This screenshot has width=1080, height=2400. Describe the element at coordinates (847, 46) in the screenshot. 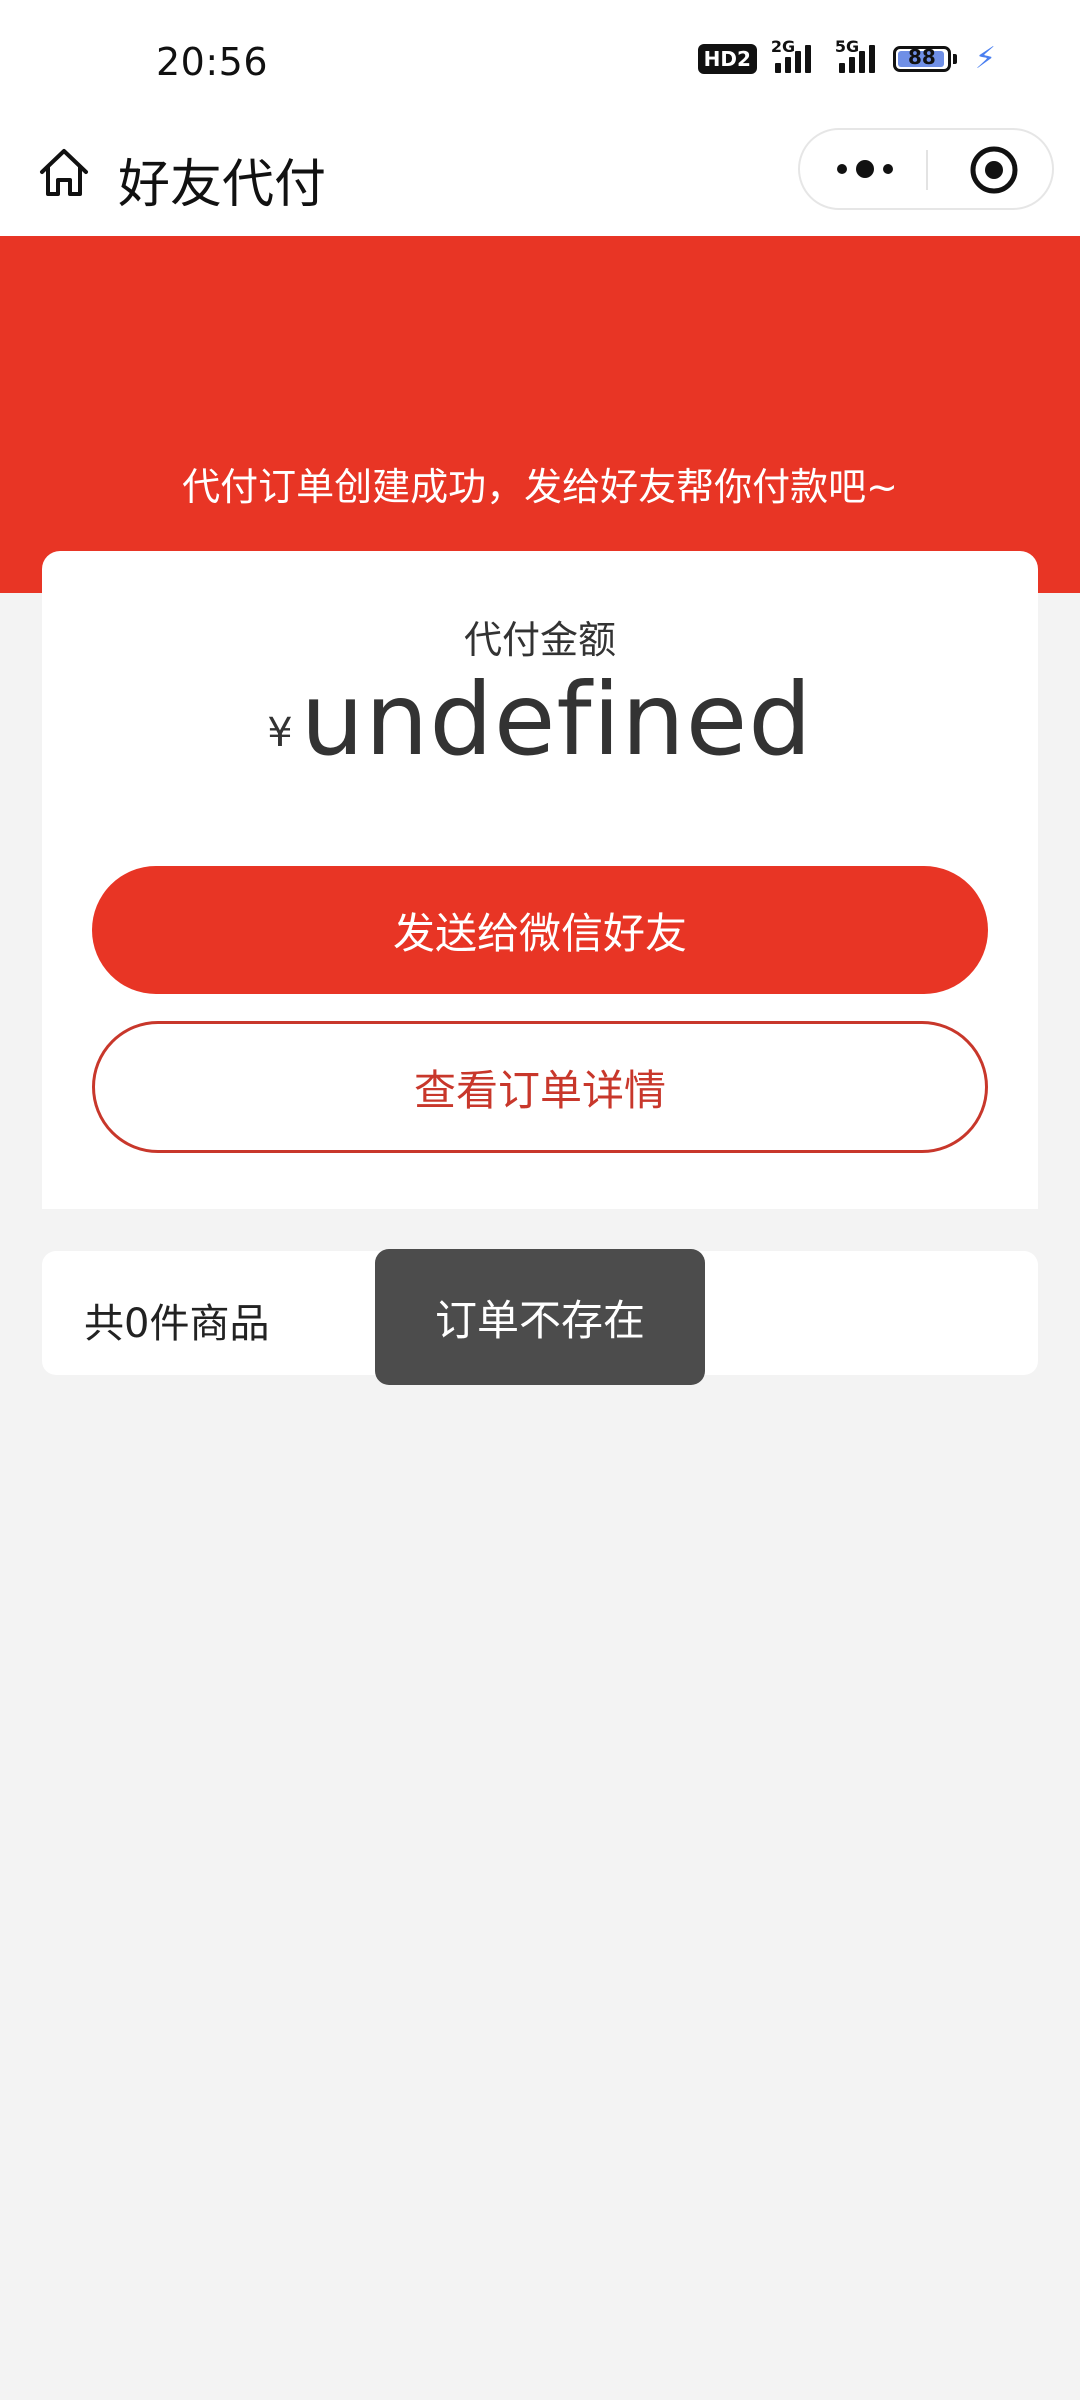

I see `network-label-5g: 5G` at that location.